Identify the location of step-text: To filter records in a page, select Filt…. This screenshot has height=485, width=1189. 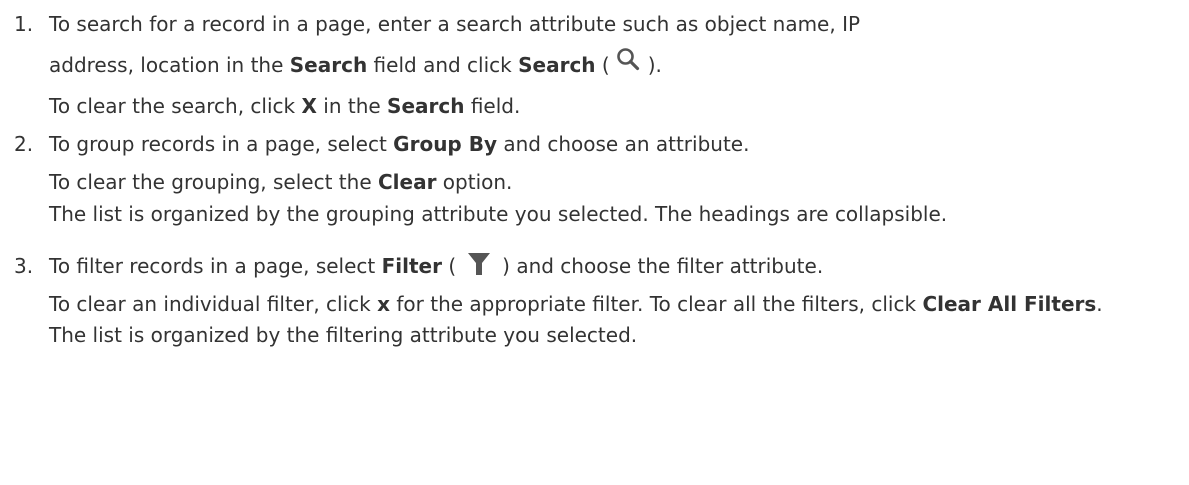
(619, 266).